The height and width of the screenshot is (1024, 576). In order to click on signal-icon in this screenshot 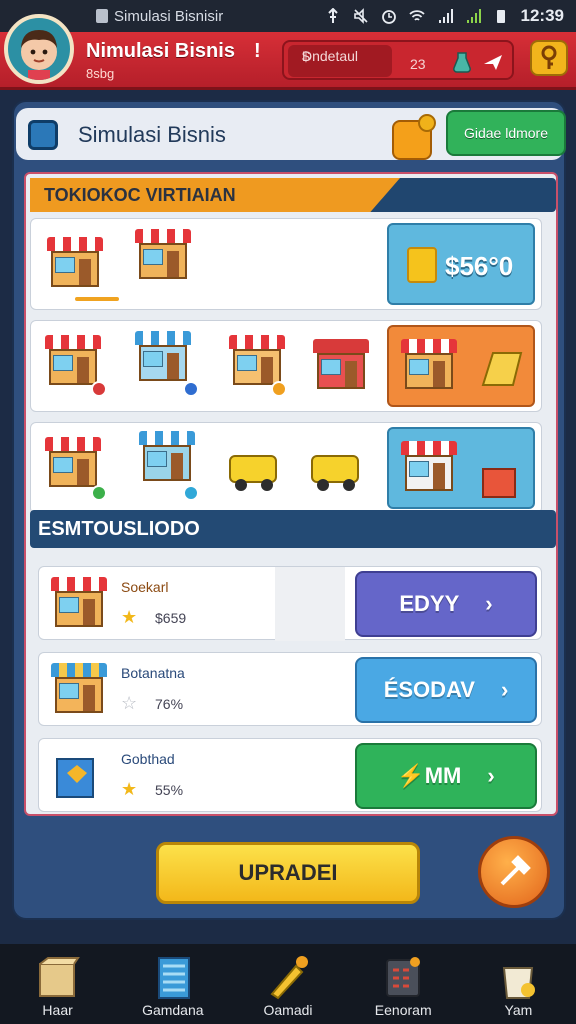, I will do `click(445, 16)`.